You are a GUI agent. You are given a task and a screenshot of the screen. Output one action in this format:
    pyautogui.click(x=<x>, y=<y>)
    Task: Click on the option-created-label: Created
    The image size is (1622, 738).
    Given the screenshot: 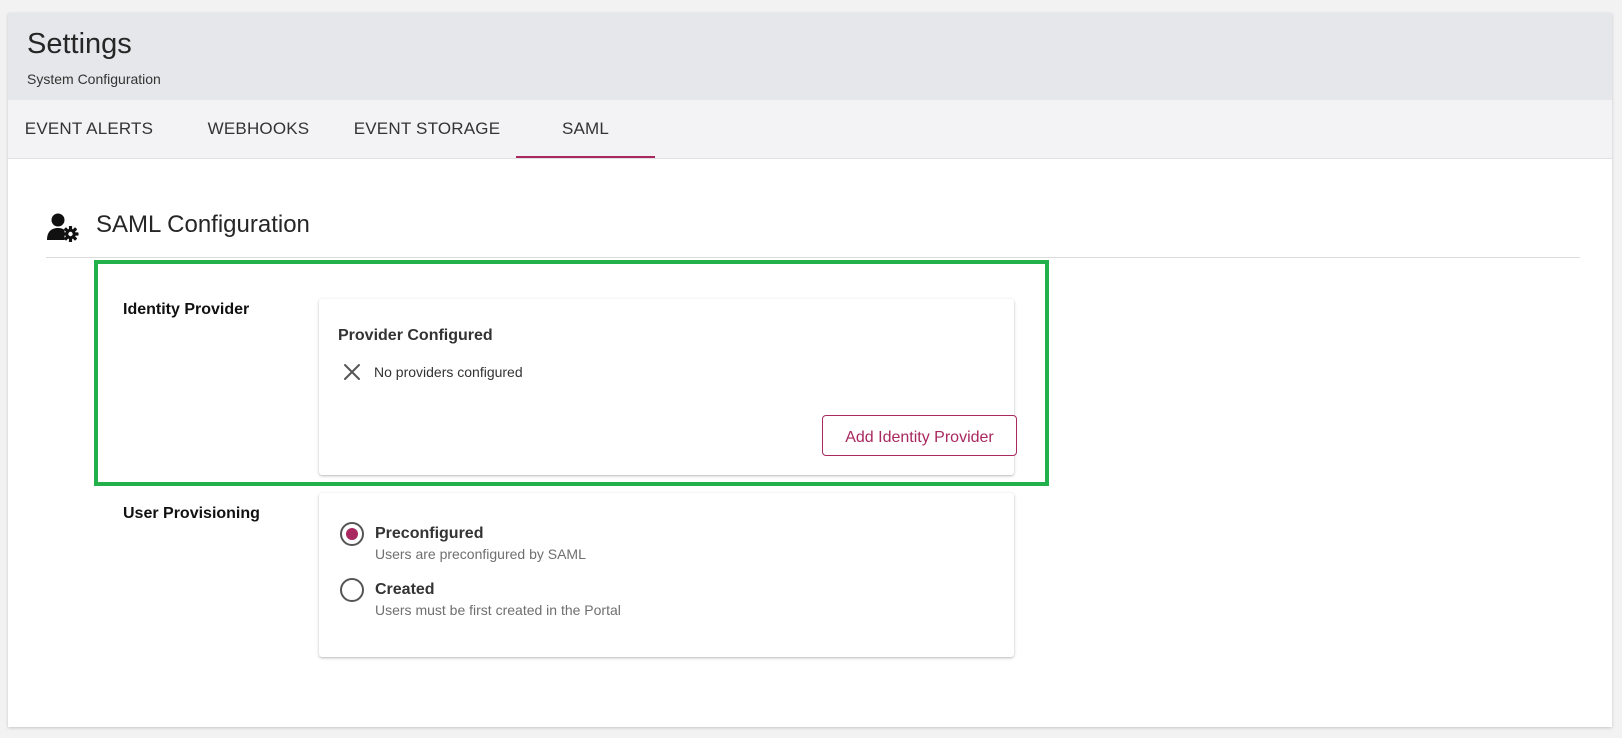 What is the action you would take?
    pyautogui.click(x=405, y=589)
    